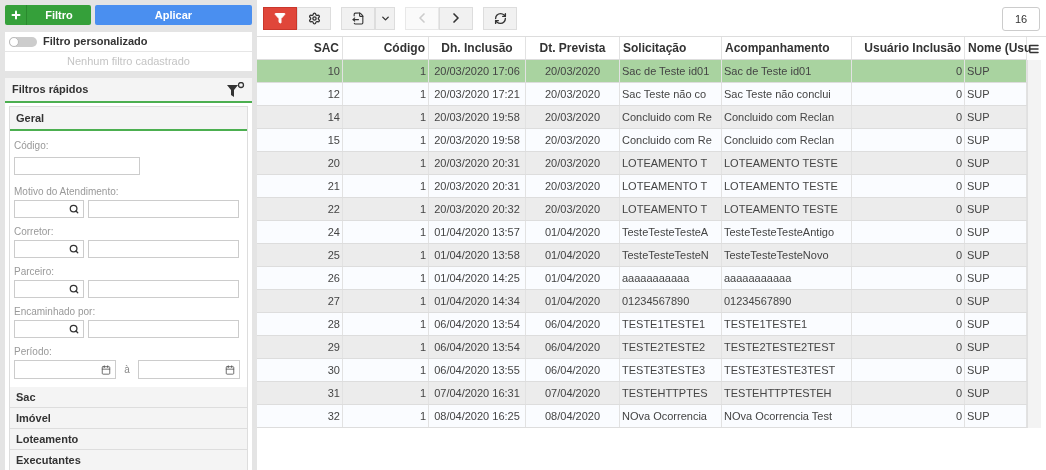 Image resolution: width=1046 pixels, height=470 pixels. What do you see at coordinates (671, 94) in the screenshot?
I see `table-cell: Sac Teste não co` at bounding box center [671, 94].